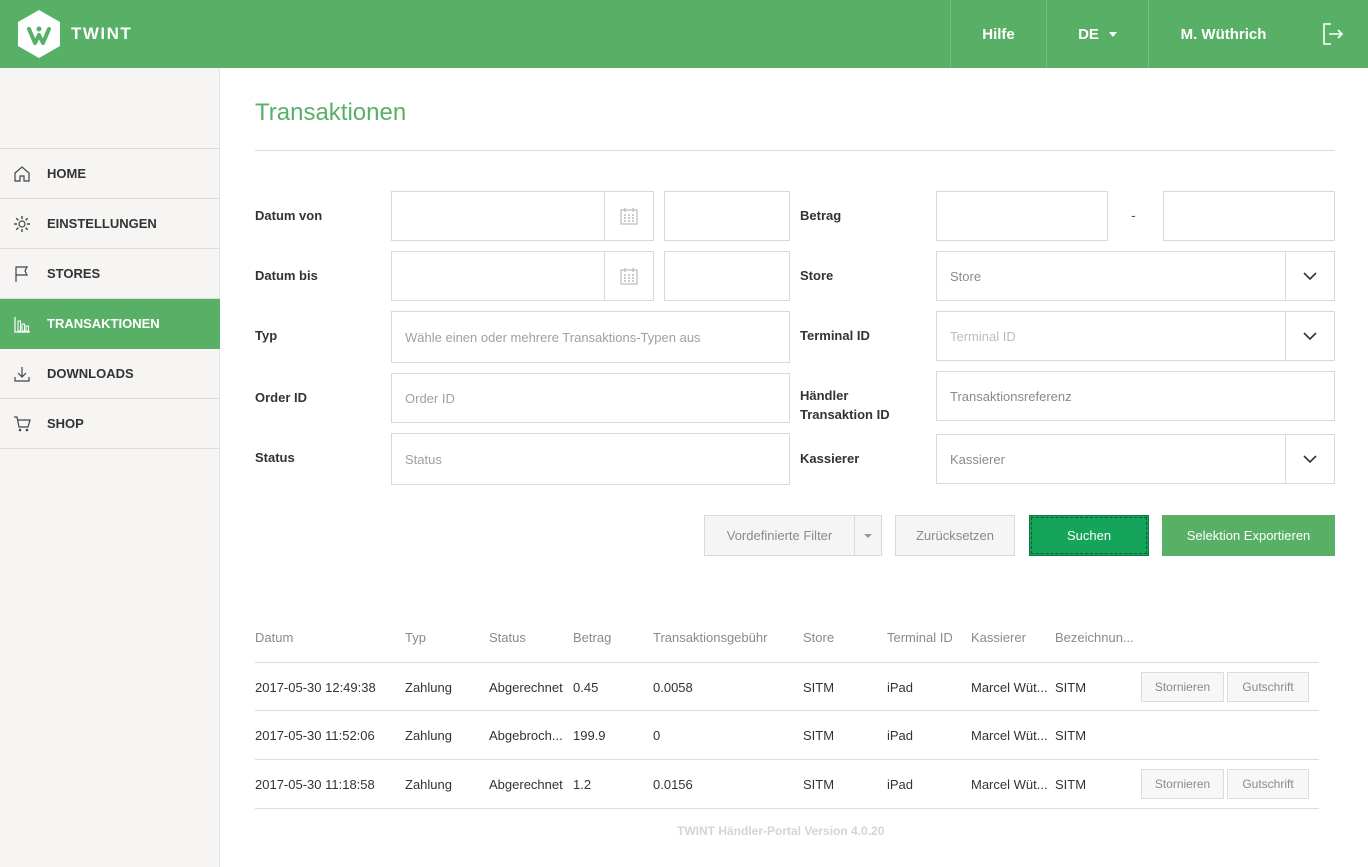 The image size is (1368, 867). What do you see at coordinates (110, 374) in the screenshot?
I see `sidebar-item-downloads: DOWNLOADS` at bounding box center [110, 374].